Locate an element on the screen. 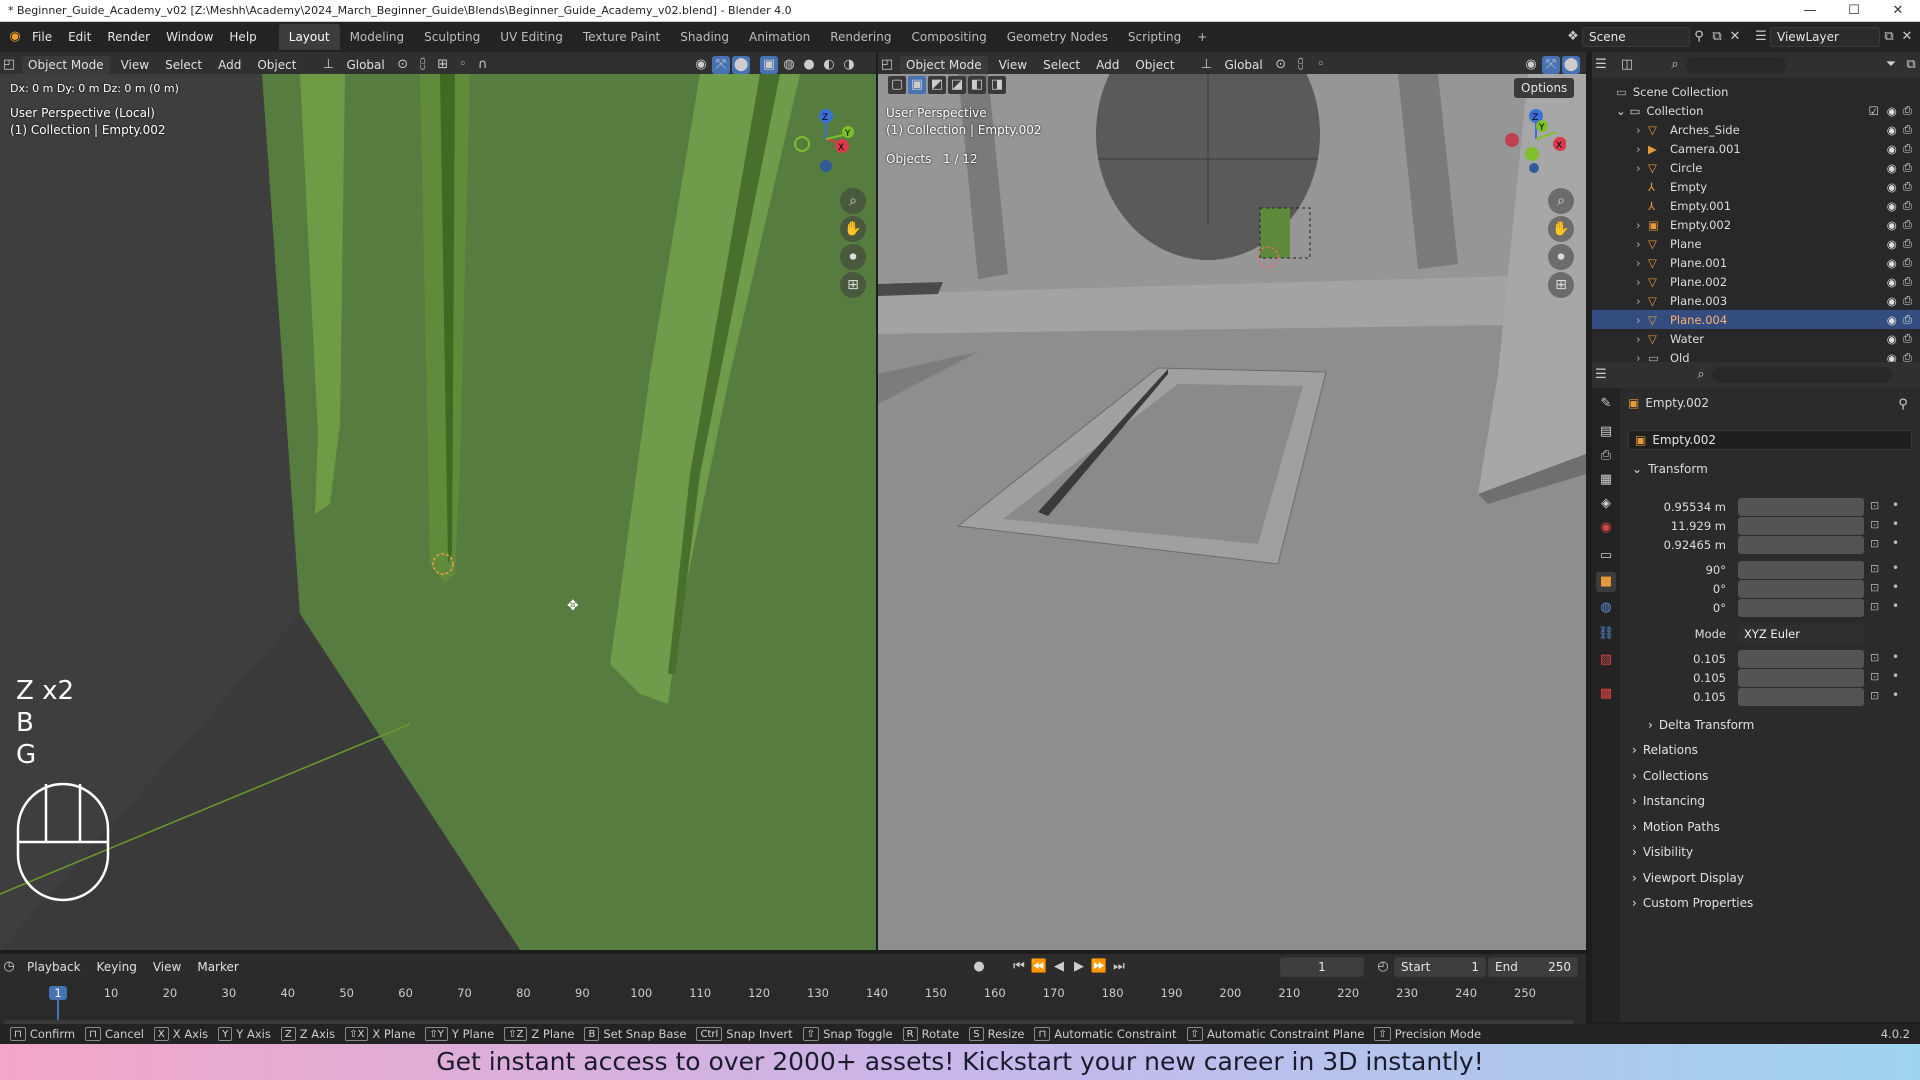 The image size is (1920, 1080). transform-panel-header: ⌄ Transform is located at coordinates (1670, 469).